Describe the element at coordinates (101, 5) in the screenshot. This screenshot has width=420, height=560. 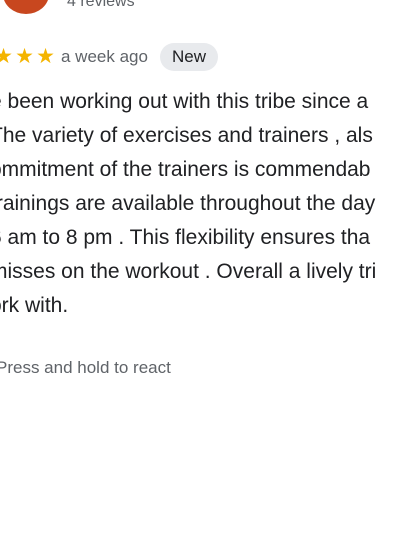
I see `reviewer-review-count: 4 reviews` at that location.